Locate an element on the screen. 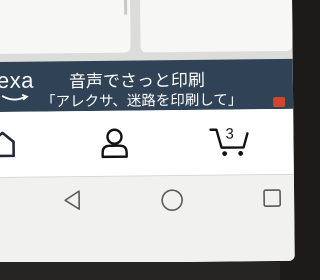  amazon-smile-icon is located at coordinates (15, 97).